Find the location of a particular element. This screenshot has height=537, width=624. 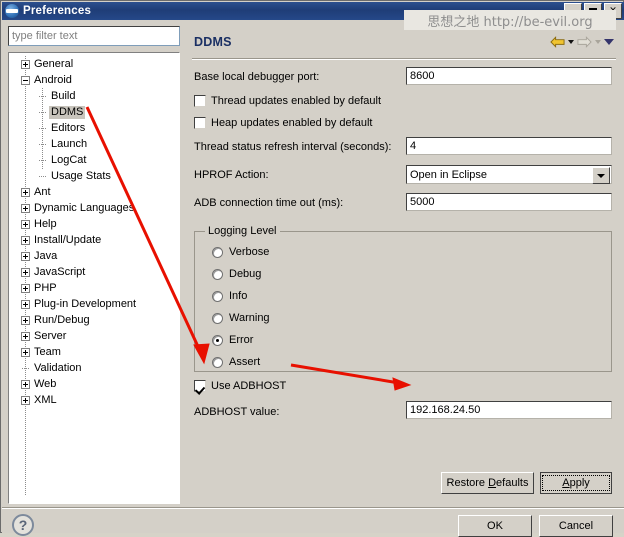

logging-level-option-warning: Warning is located at coordinates (241, 318).